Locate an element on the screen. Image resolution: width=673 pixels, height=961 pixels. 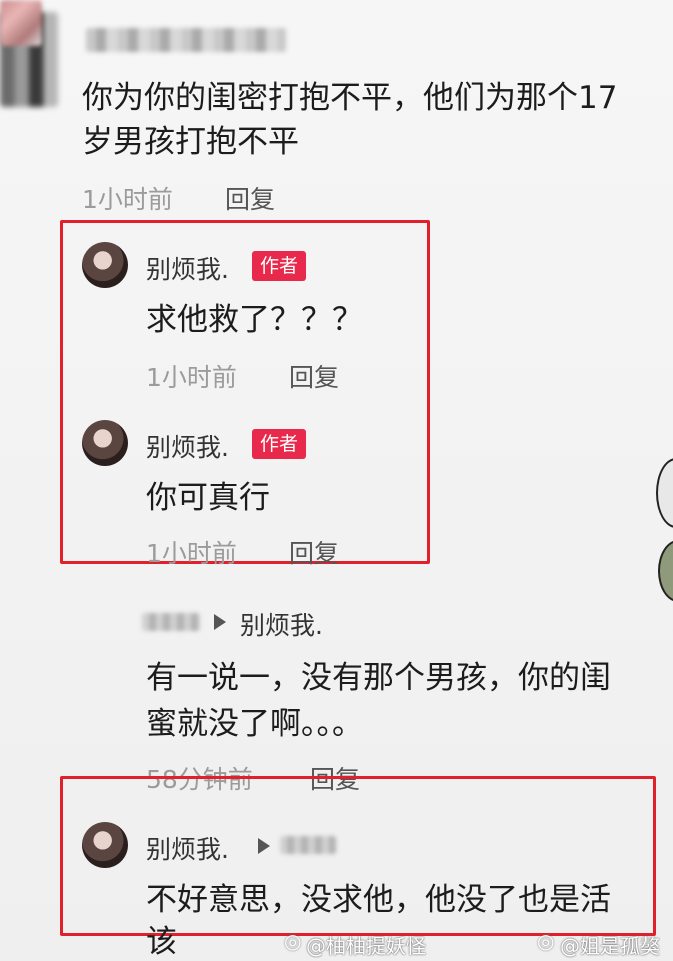
comment-text: 该 is located at coordinates (161, 942).